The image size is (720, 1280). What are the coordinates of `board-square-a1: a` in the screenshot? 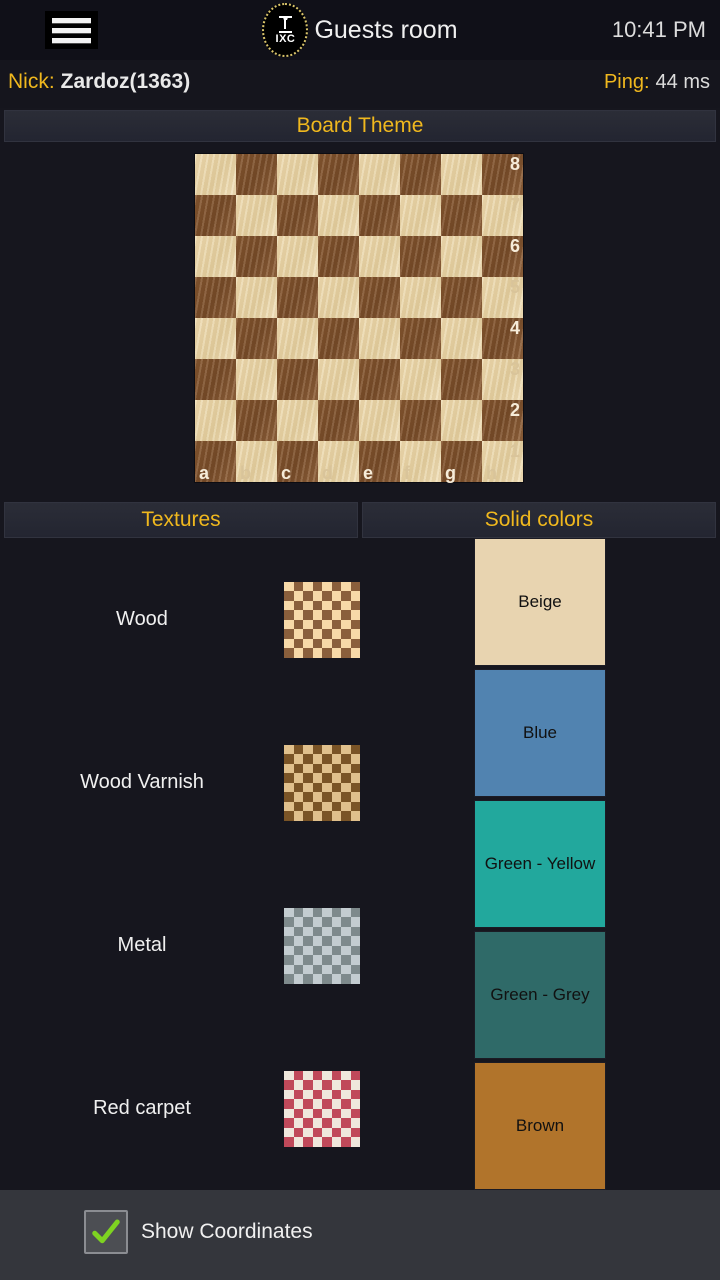 It's located at (215, 462).